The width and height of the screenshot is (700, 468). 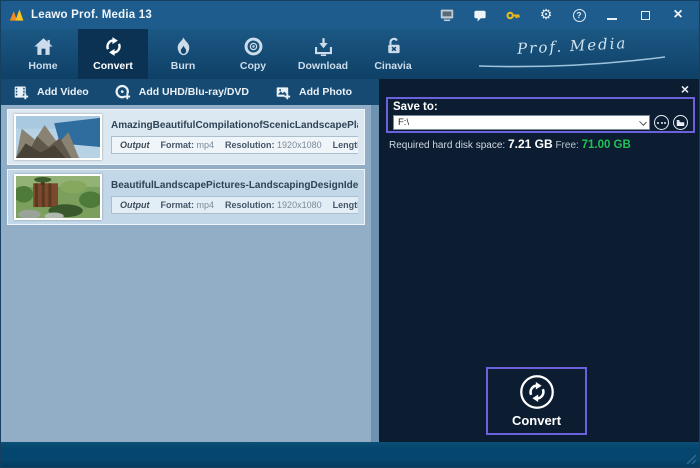 I want to click on device-icon, so click(x=447, y=15).